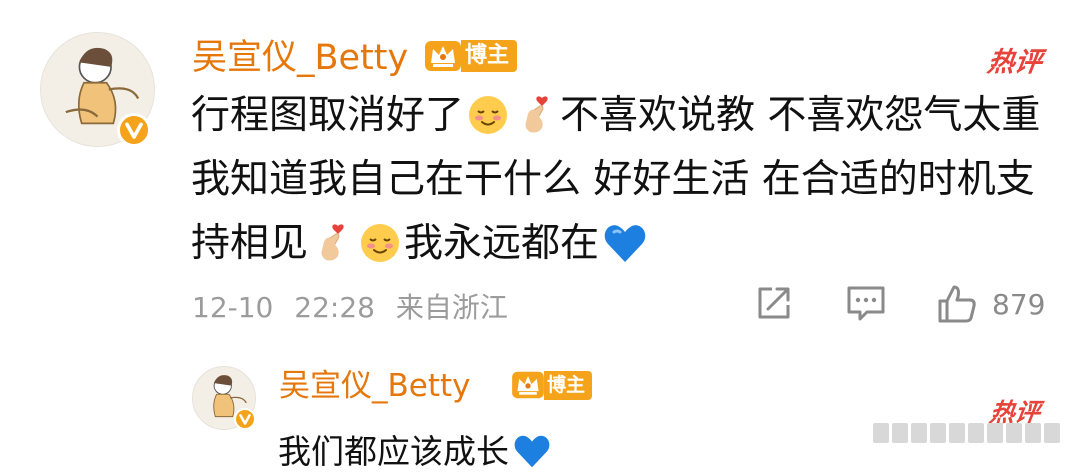 This screenshot has height=473, width=1092. I want to click on comment-meta: 12-10 22:28 来自浙江, so click(350, 306).